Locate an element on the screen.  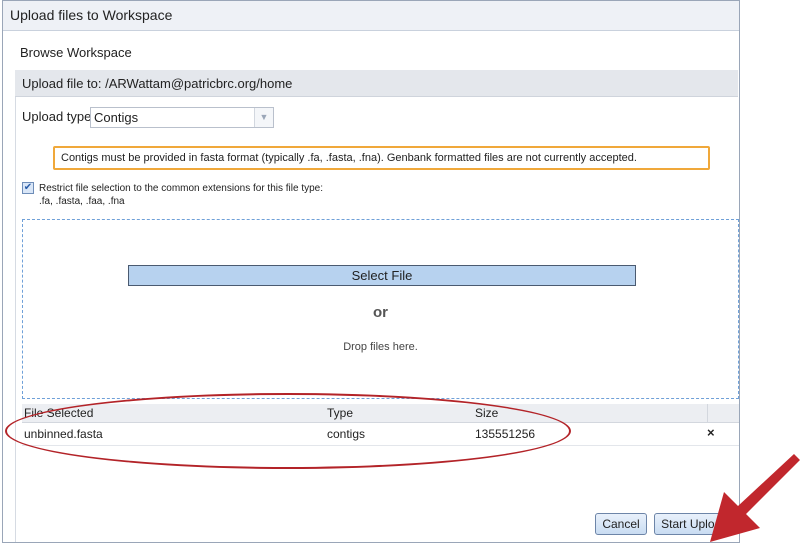
cancel-button: Cancel is located at coordinates (621, 524).